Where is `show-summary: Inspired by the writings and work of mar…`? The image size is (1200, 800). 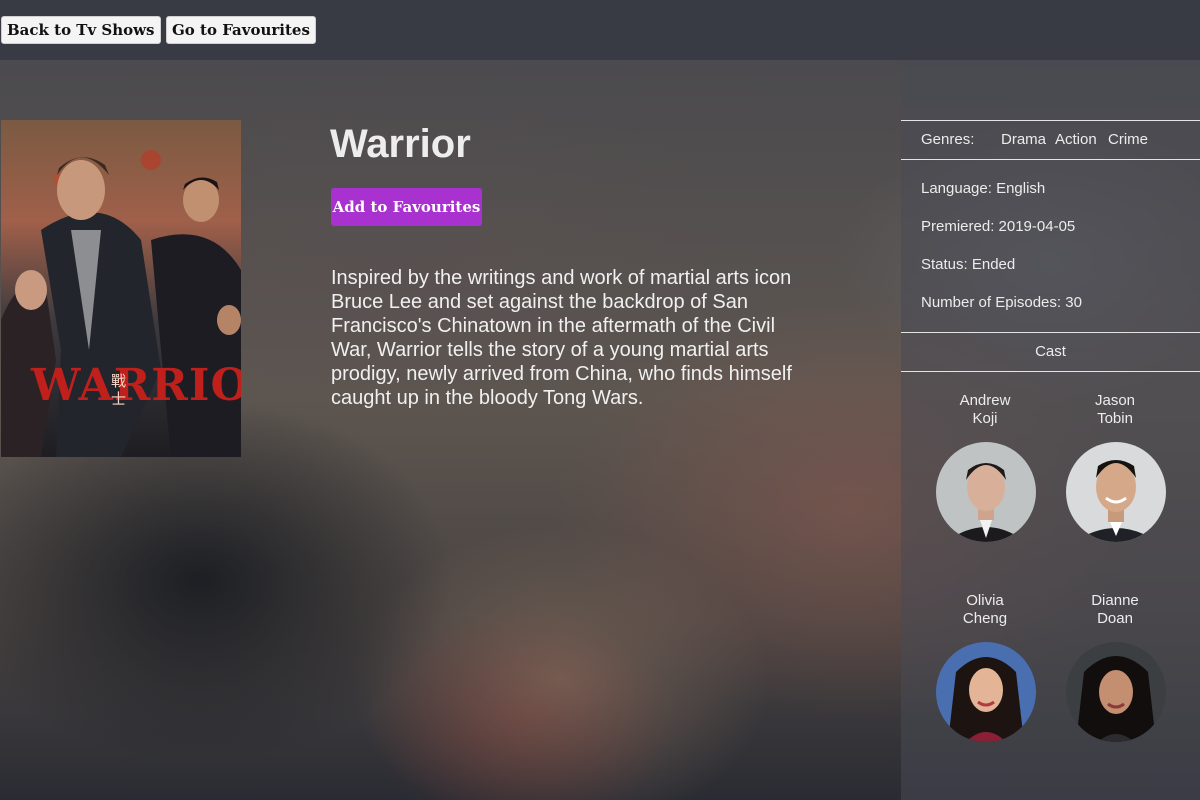
show-summary: Inspired by the writings and work of mar… is located at coordinates (561, 338).